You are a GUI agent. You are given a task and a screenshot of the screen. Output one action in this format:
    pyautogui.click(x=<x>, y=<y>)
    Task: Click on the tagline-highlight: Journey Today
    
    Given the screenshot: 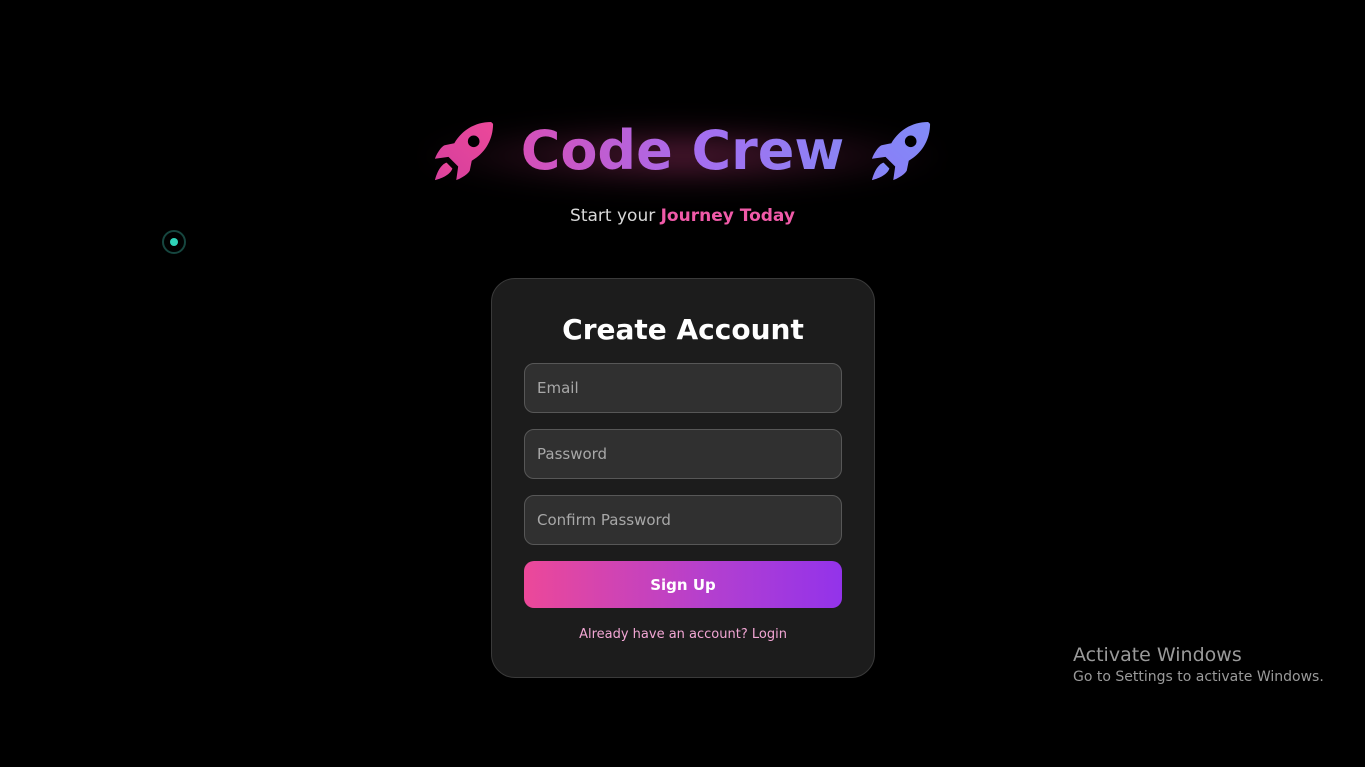 What is the action you would take?
    pyautogui.click(x=727, y=216)
    